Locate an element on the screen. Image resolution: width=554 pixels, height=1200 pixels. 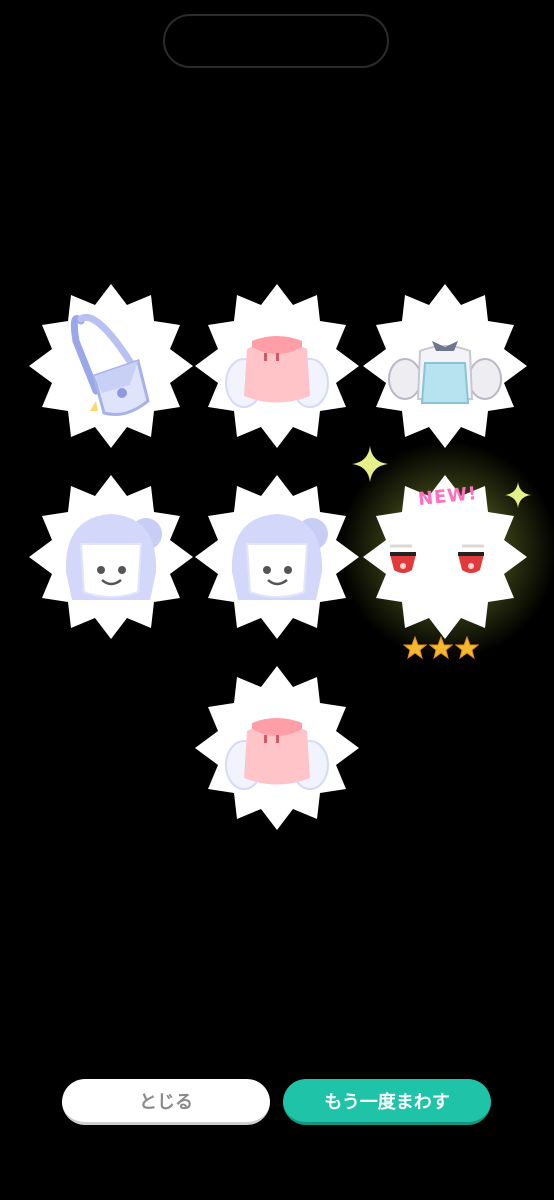
rarity-stars is located at coordinates (441, 648).